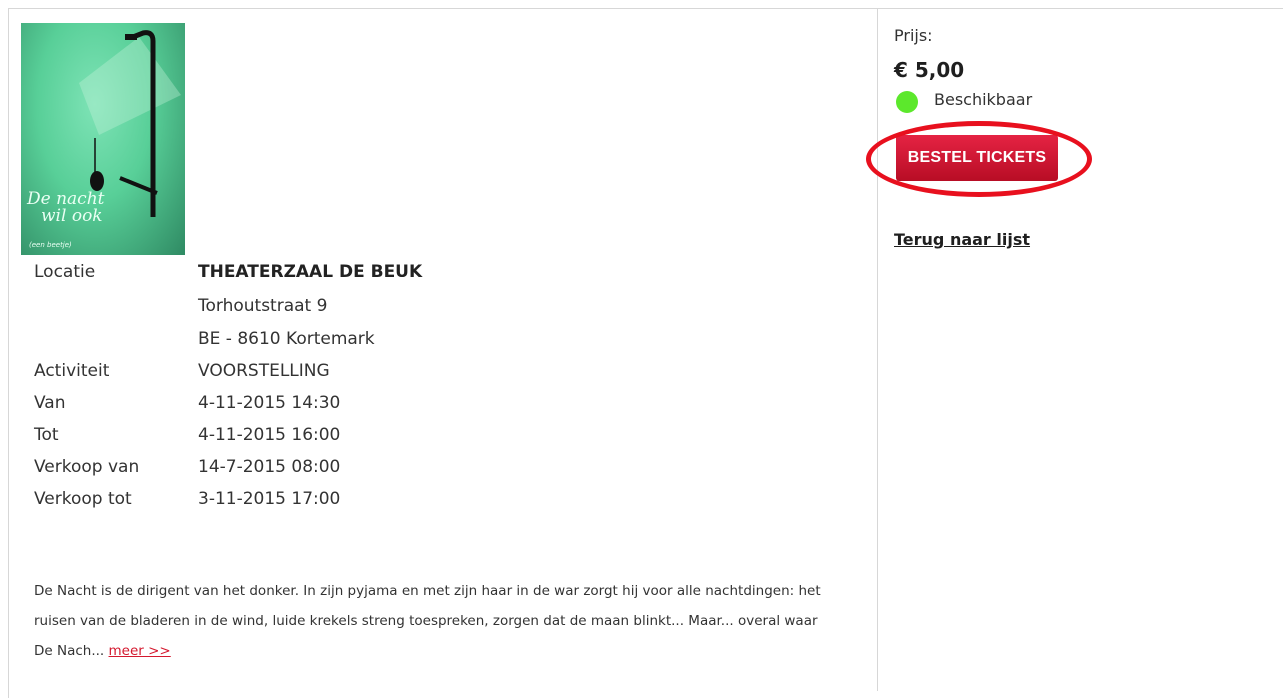 This screenshot has height=698, width=1283. What do you see at coordinates (983, 99) in the screenshot?
I see `availability-text: Beschikbaar` at bounding box center [983, 99].